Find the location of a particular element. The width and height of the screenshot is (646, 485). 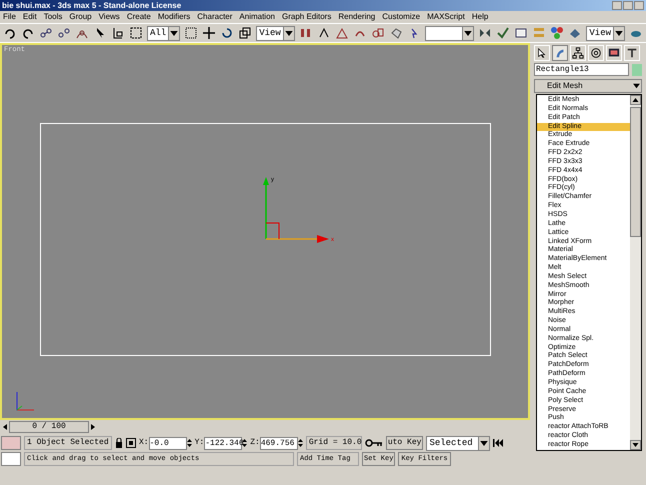

align-icon is located at coordinates (503, 33).